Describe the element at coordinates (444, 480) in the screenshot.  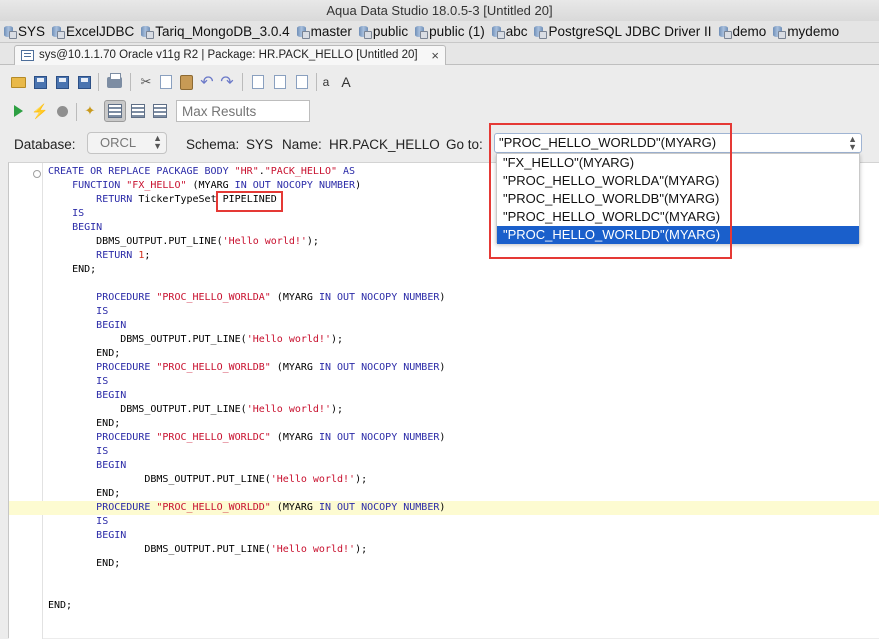
I see `code-line: DBMS_OUTPUT.PUT_LINE('Hello world!');` at that location.